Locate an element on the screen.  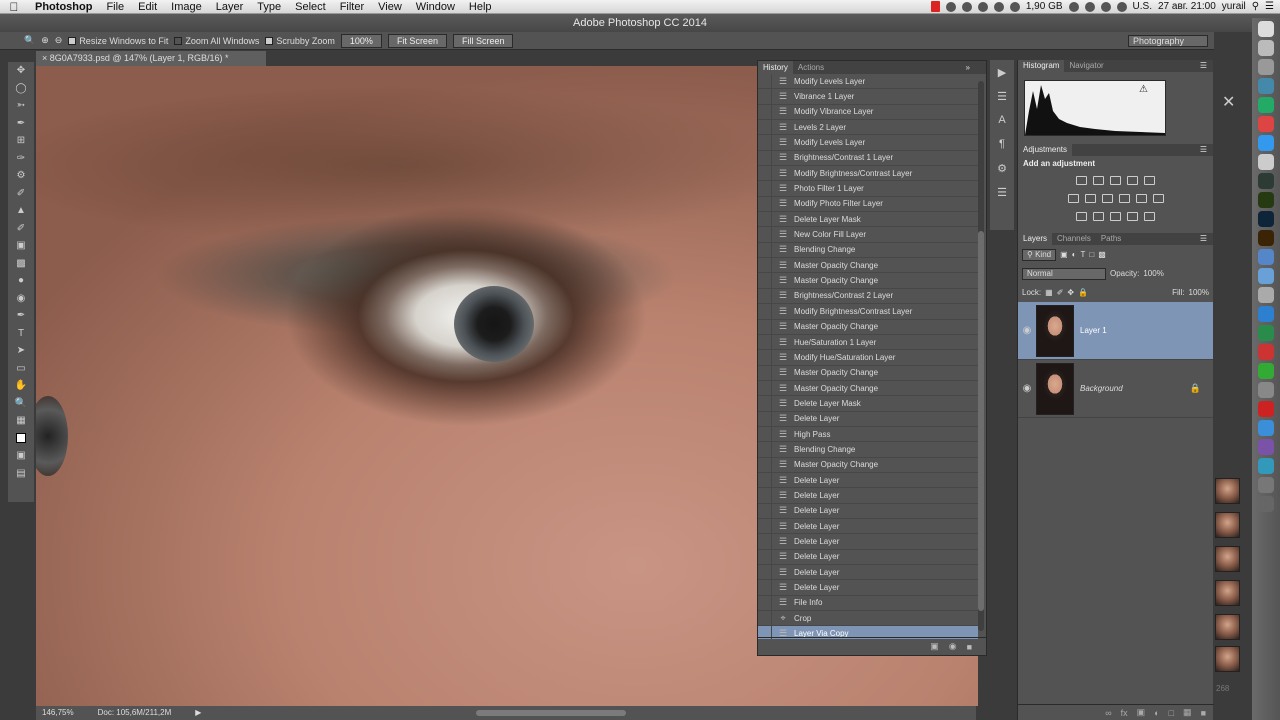
history-item: ☰ Modify Vibrance Layer is located at coordinates (868, 112).